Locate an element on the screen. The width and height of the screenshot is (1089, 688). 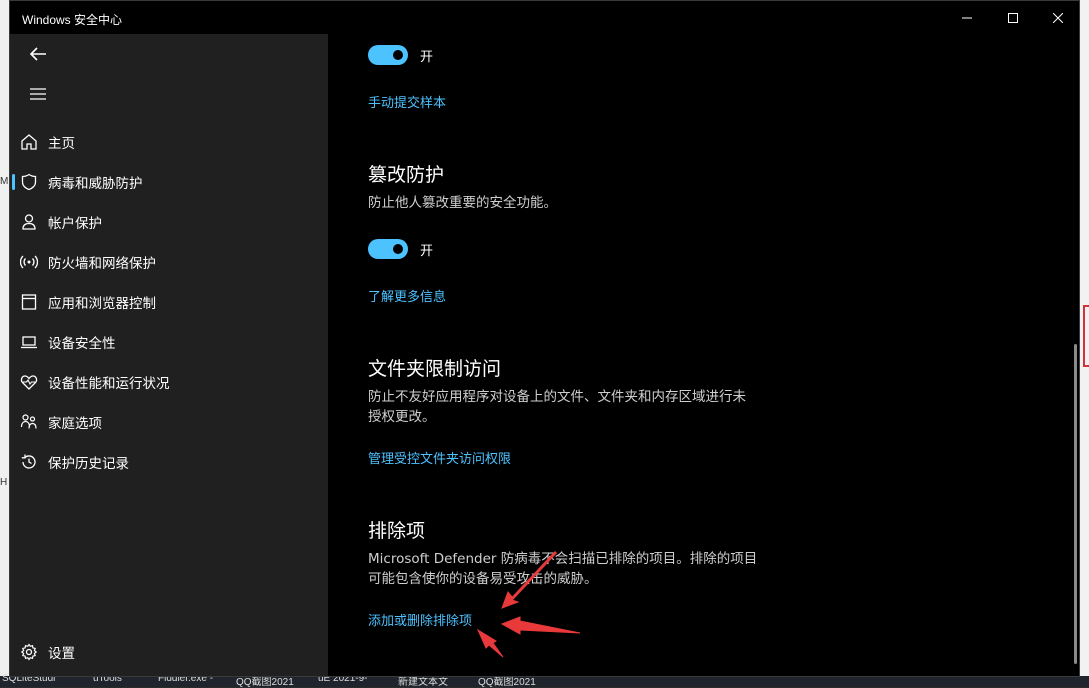
desktop-left-edge: M H is located at coordinates (4, 343).